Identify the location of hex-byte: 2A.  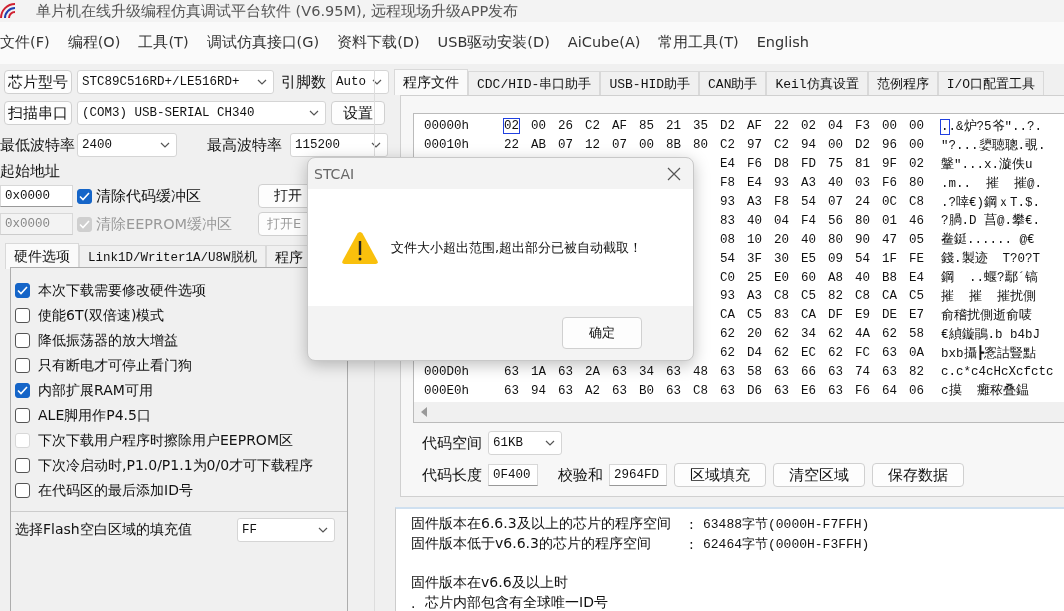
(592, 372).